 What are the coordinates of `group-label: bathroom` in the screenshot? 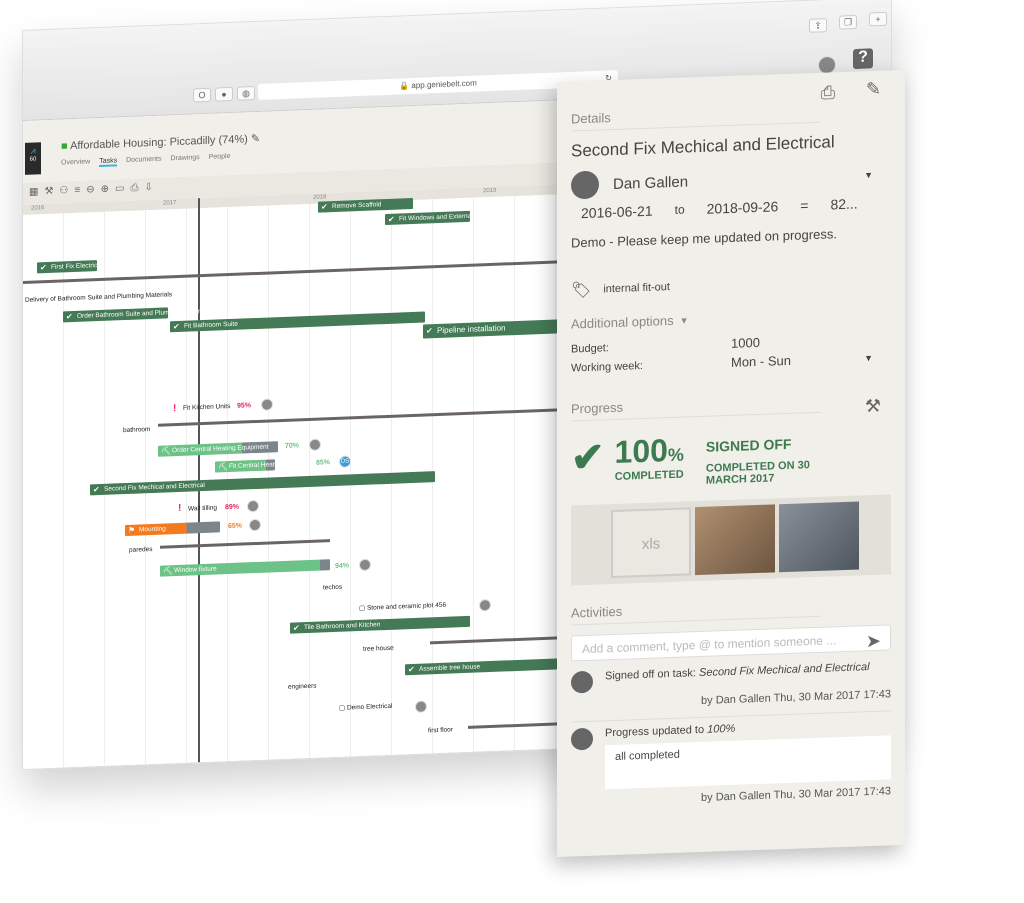 It's located at (137, 430).